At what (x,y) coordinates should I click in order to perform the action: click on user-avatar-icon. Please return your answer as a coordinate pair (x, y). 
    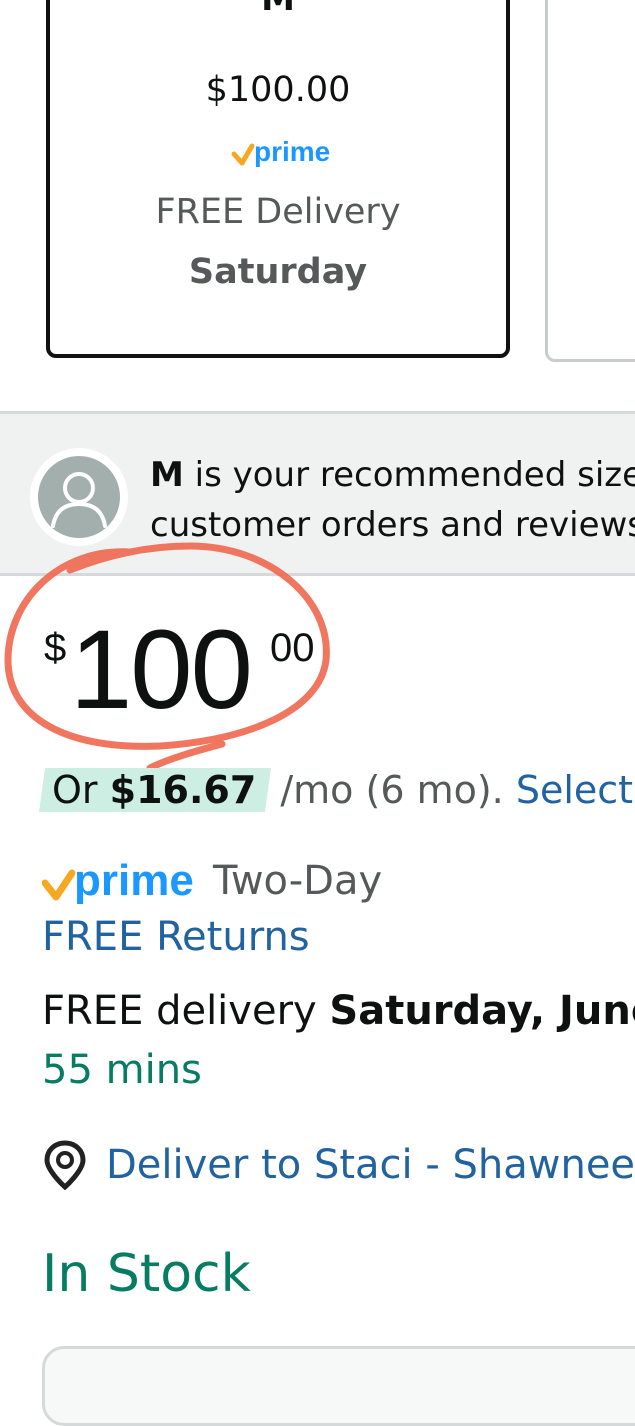
    Looking at the image, I should click on (79, 497).